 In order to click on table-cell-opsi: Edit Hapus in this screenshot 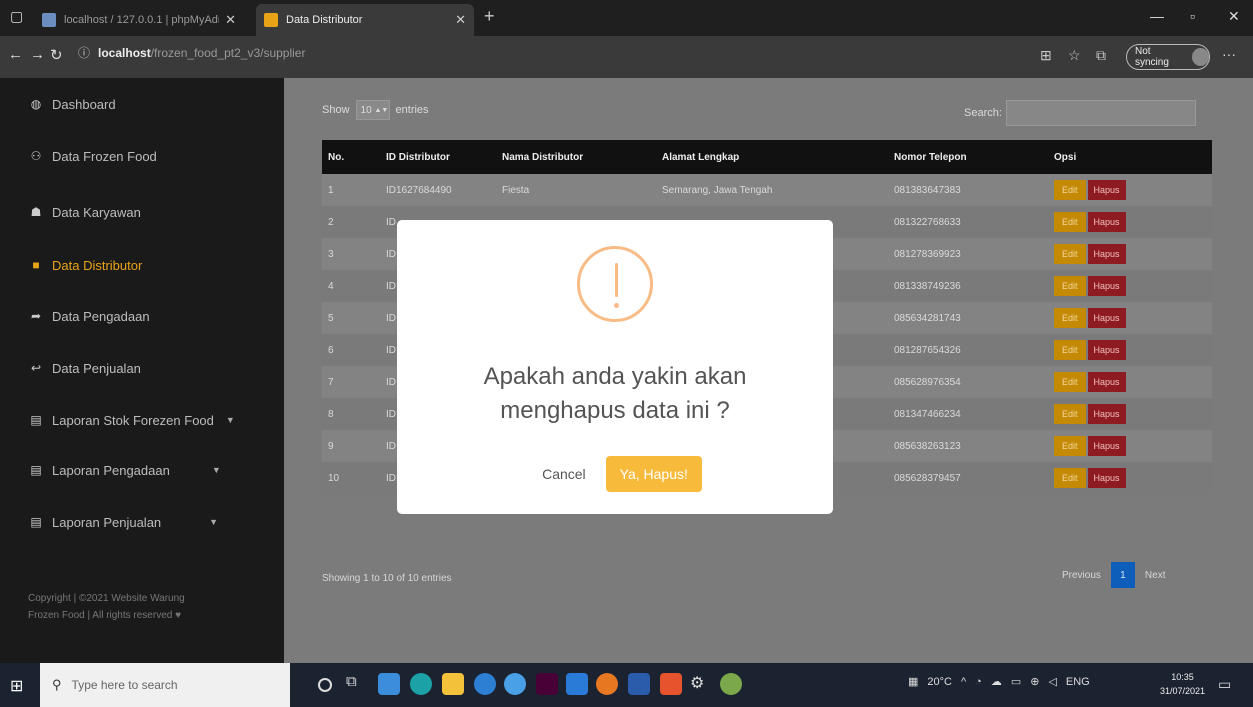, I will do `click(1130, 382)`.